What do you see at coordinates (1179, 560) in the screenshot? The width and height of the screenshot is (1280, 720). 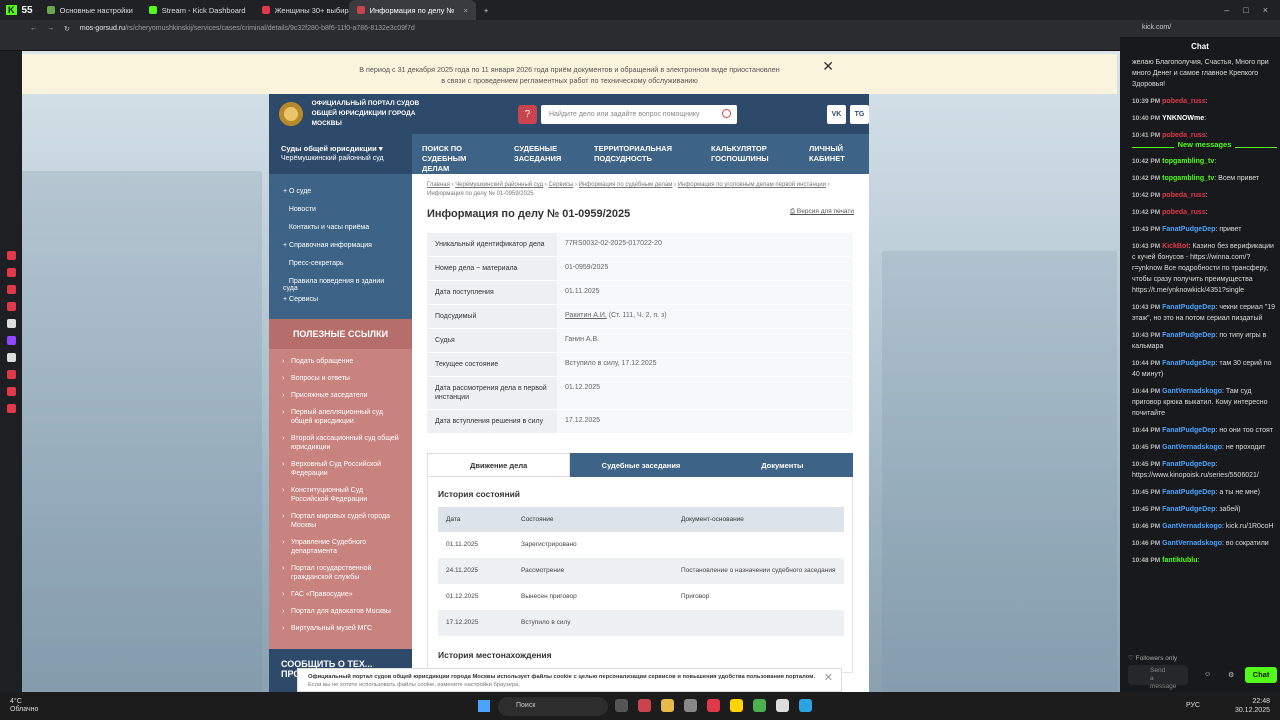 I see `chat-username: fantikIublu` at bounding box center [1179, 560].